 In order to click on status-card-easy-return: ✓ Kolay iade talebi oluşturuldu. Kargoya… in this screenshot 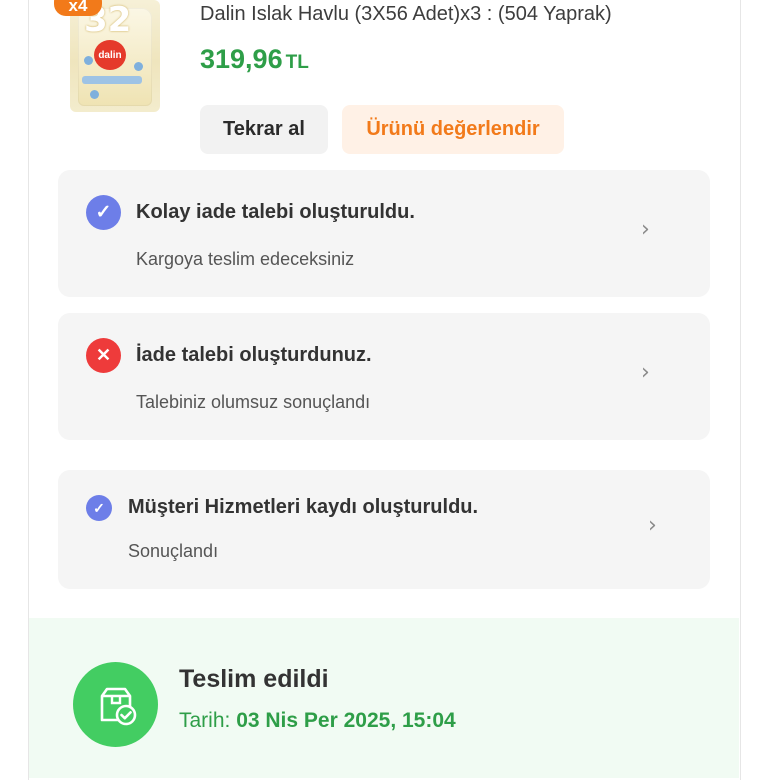, I will do `click(384, 233)`.